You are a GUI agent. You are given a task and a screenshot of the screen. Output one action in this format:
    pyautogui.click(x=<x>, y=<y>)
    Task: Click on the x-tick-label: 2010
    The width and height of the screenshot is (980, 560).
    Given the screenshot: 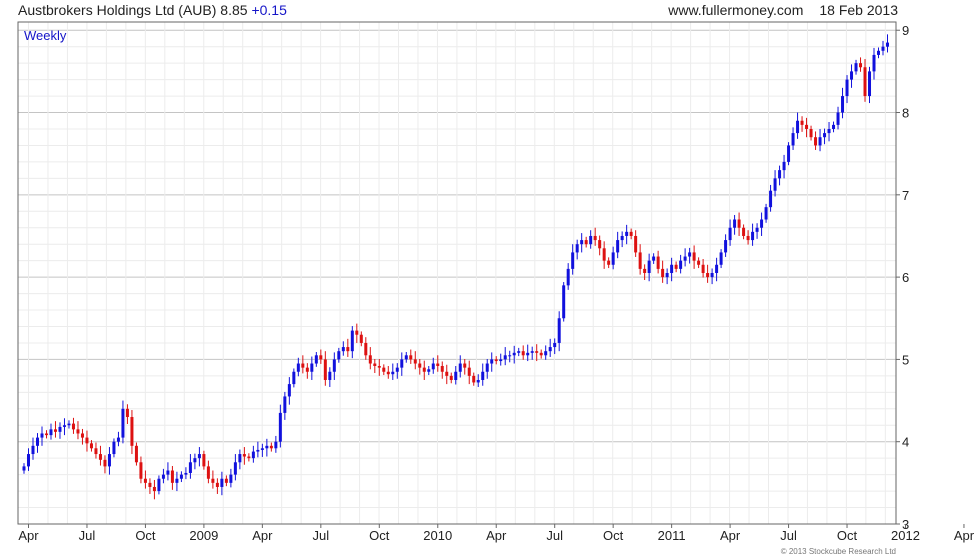 What is the action you would take?
    pyautogui.click(x=437, y=535)
    